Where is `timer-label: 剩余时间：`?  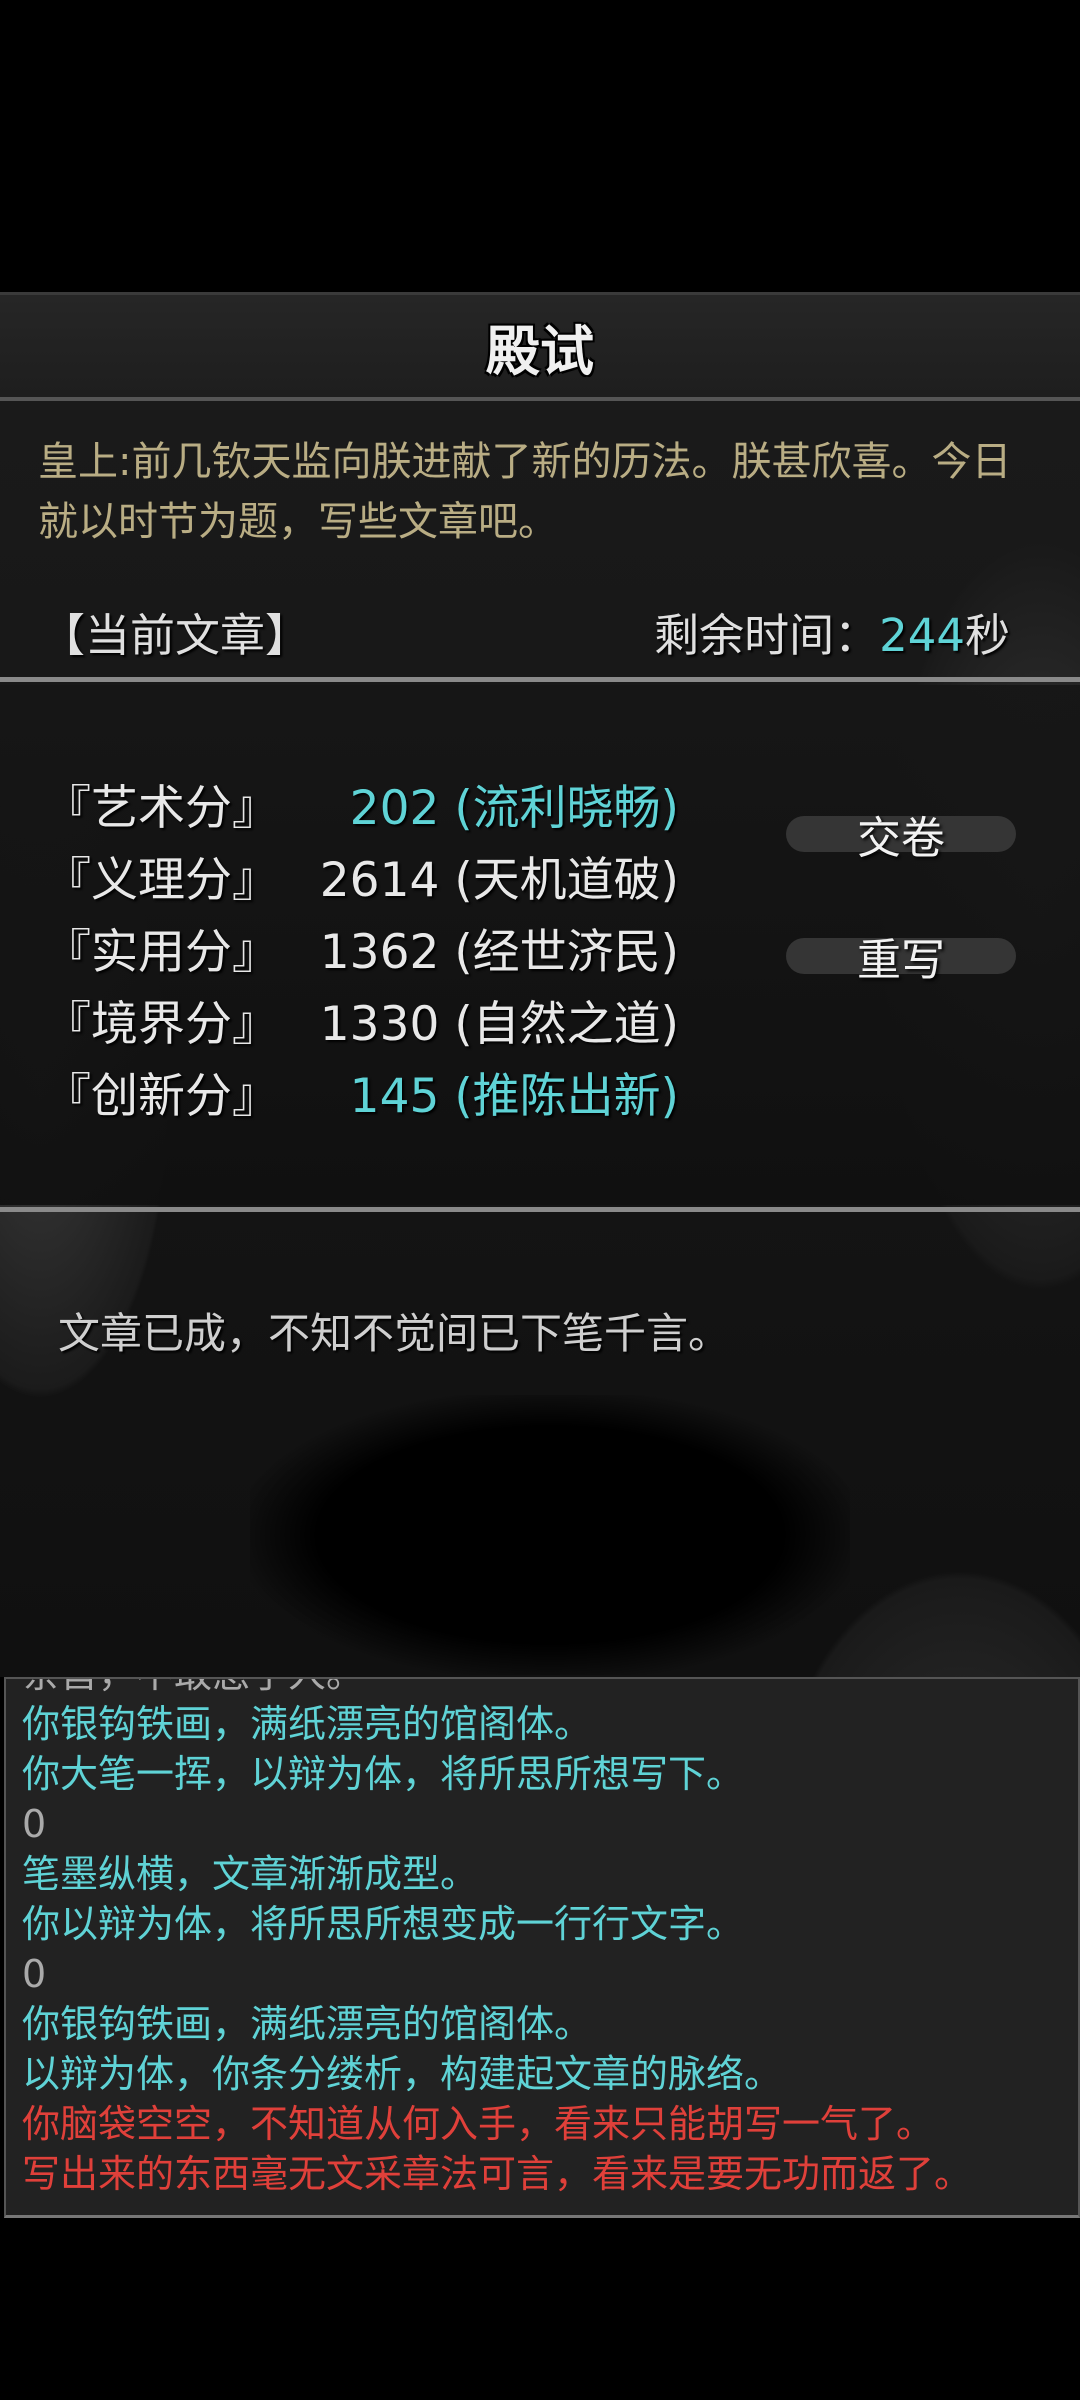 timer-label: 剩余时间： is located at coordinates (767, 635).